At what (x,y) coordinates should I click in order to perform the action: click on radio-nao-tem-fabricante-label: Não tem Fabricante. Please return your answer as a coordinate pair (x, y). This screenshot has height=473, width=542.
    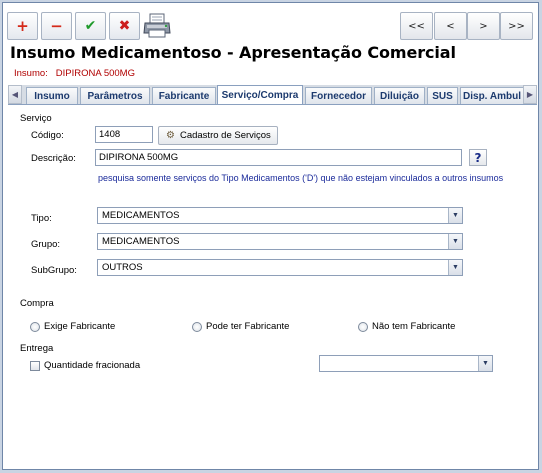
    Looking at the image, I should click on (413, 326).